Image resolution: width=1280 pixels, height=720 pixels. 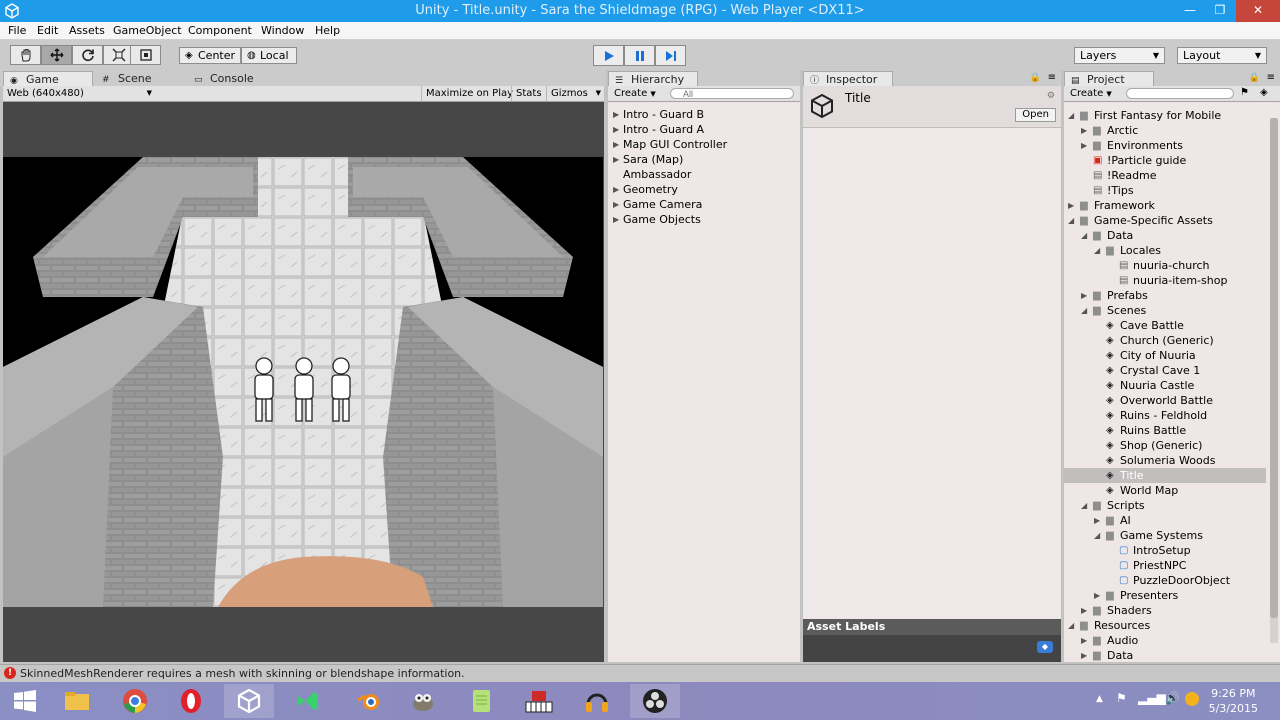 I want to click on menu-window: Window, so click(x=282, y=30).